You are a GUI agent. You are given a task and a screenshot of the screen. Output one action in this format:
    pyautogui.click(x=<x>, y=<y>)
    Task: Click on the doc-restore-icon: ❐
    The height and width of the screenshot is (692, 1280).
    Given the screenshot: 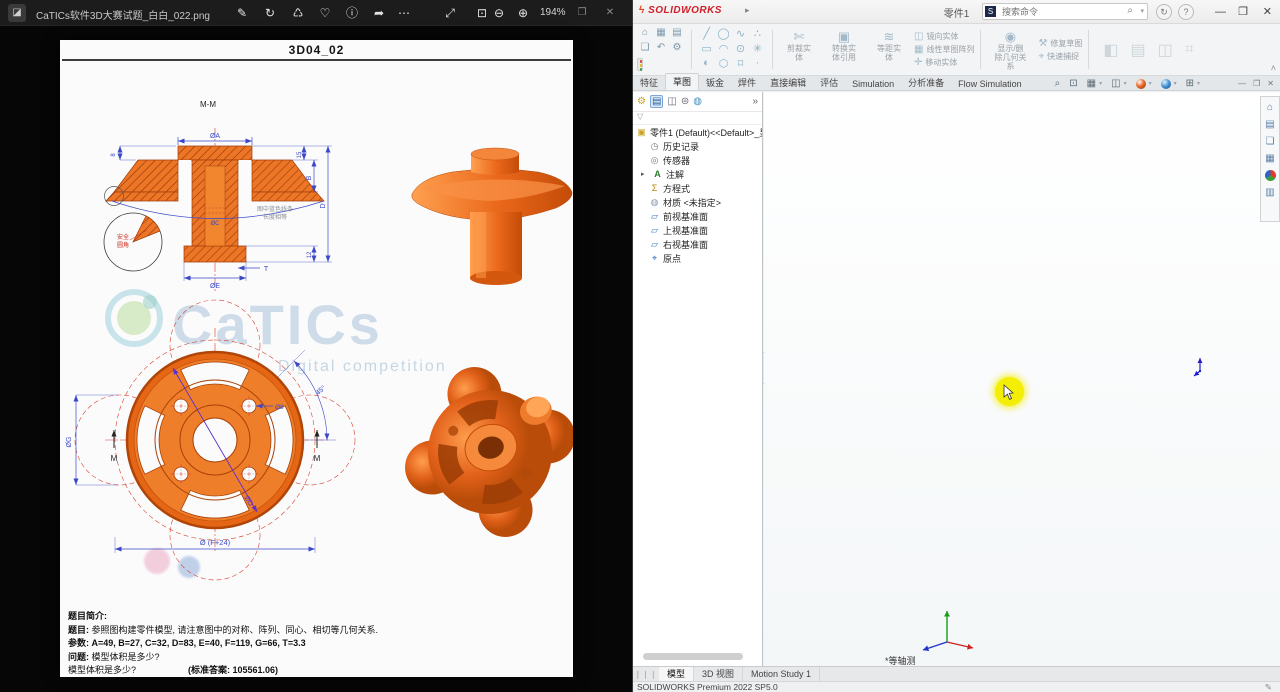 What is the action you would take?
    pyautogui.click(x=1256, y=83)
    